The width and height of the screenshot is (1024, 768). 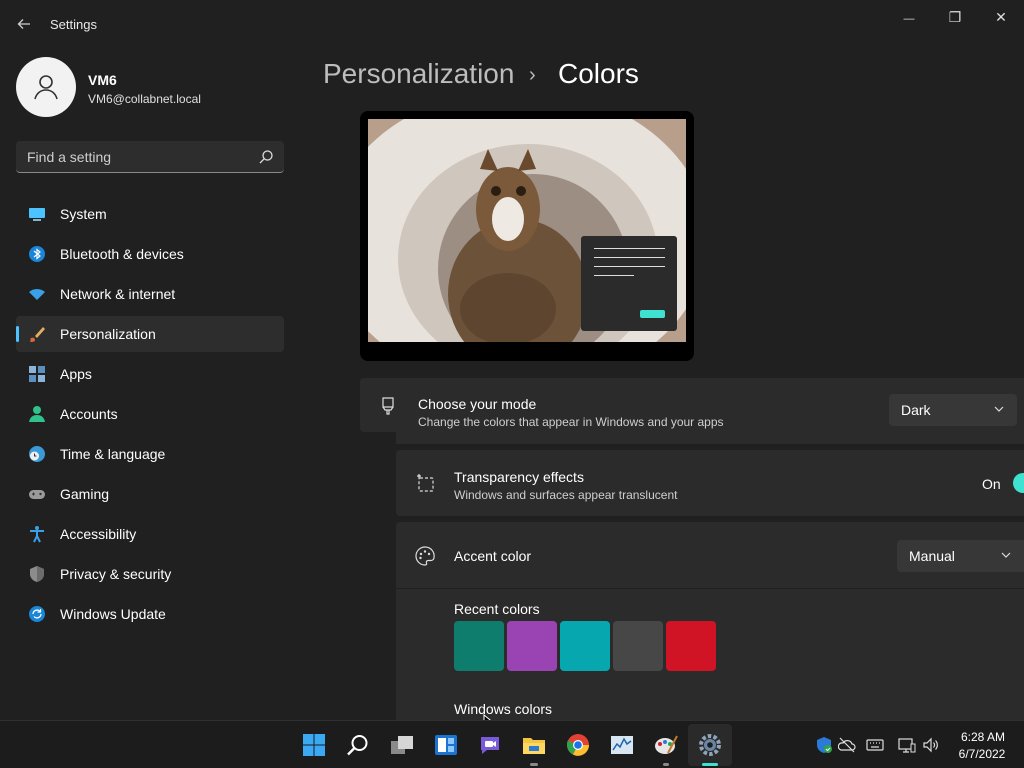 I want to click on bluetooth-icon, so click(x=37, y=254).